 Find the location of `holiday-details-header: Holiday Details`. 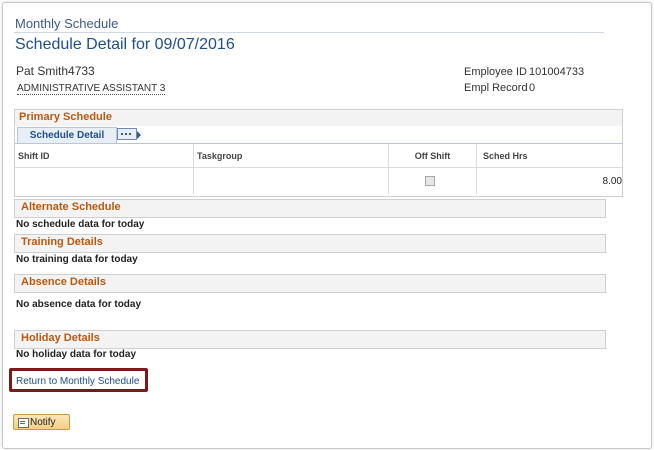

holiday-details-header: Holiday Details is located at coordinates (310, 339).